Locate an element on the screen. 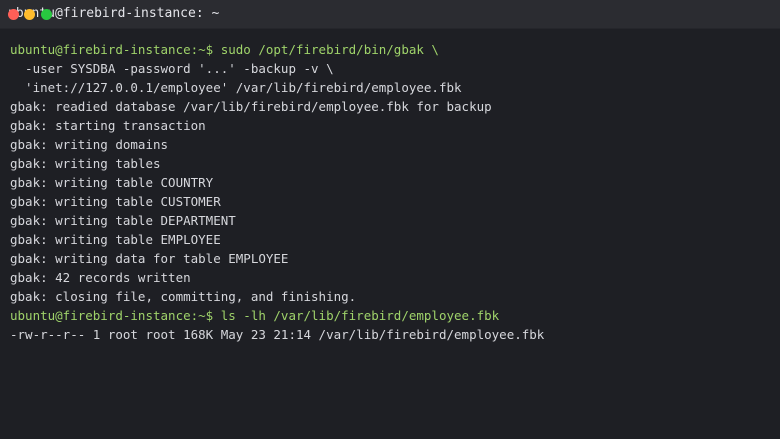  terminal-line: gbak: starting transaction is located at coordinates (108, 125).